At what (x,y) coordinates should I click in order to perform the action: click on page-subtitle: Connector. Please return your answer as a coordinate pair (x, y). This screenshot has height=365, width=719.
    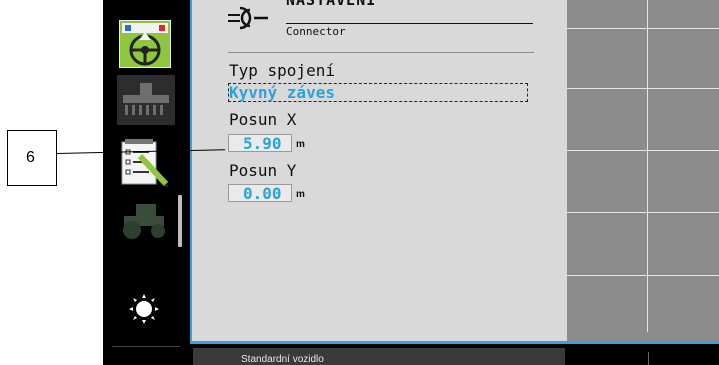
    Looking at the image, I should click on (316, 31).